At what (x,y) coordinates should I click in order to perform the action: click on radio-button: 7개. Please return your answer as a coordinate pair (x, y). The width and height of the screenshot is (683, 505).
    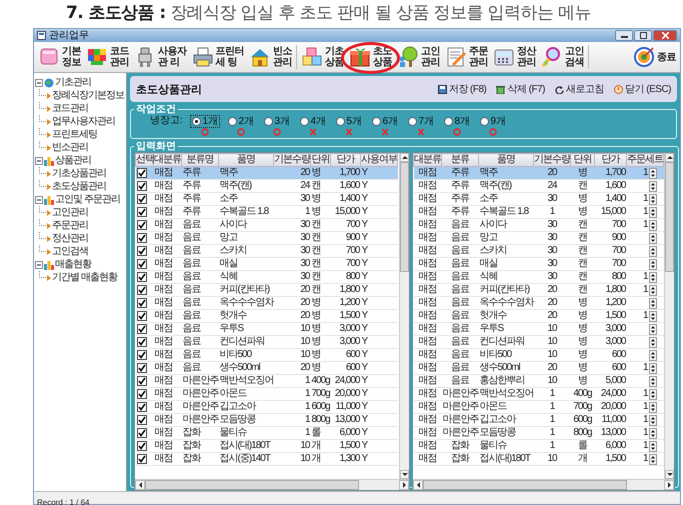
    Looking at the image, I should click on (421, 121).